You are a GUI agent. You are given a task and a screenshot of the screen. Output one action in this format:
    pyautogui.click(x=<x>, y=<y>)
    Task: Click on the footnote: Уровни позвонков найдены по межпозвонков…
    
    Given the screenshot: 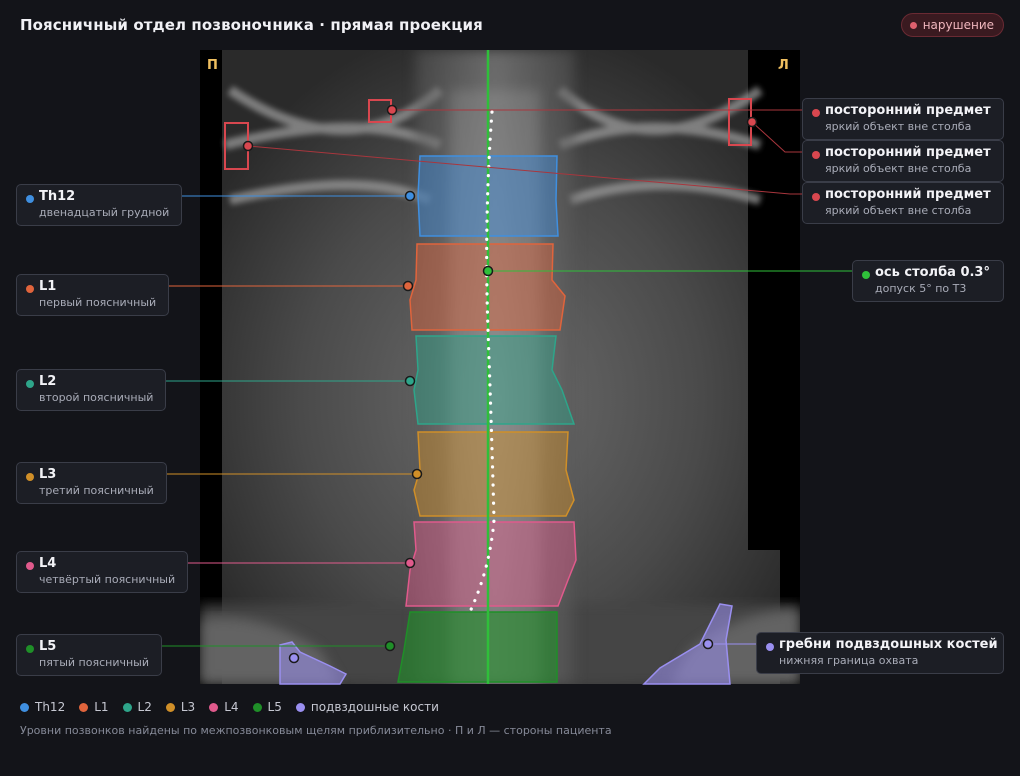 What is the action you would take?
    pyautogui.click(x=316, y=730)
    